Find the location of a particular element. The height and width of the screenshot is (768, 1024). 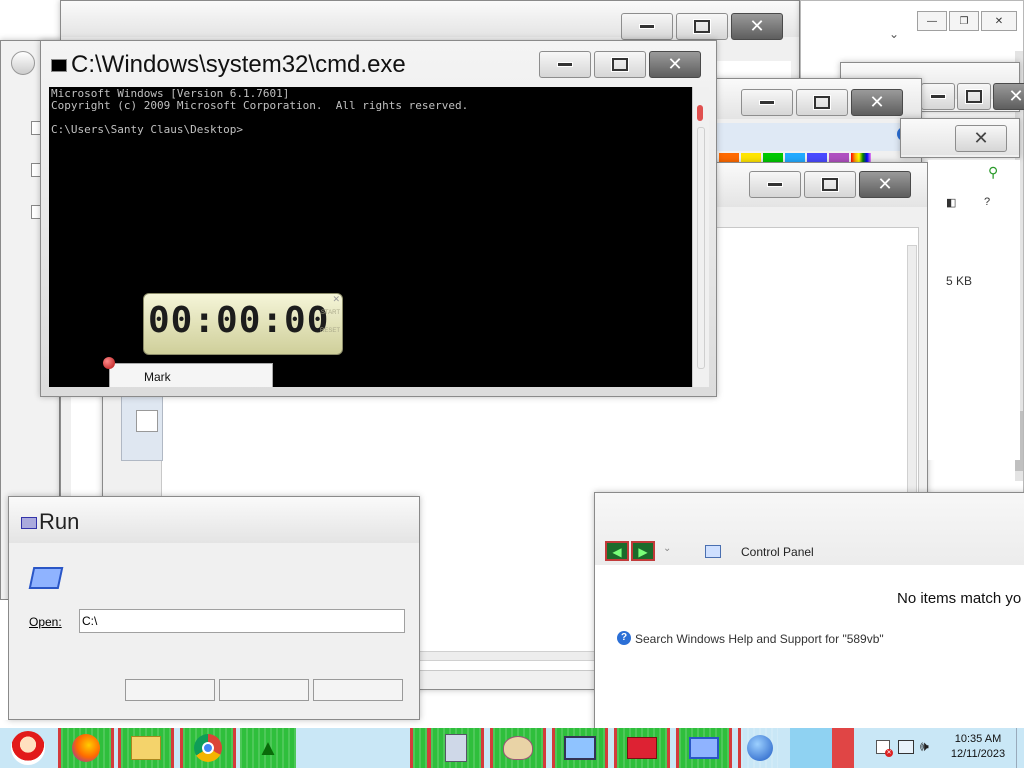

stopwatch-widget: 00:00:00 START RESET ✕ is located at coordinates (243, 324).